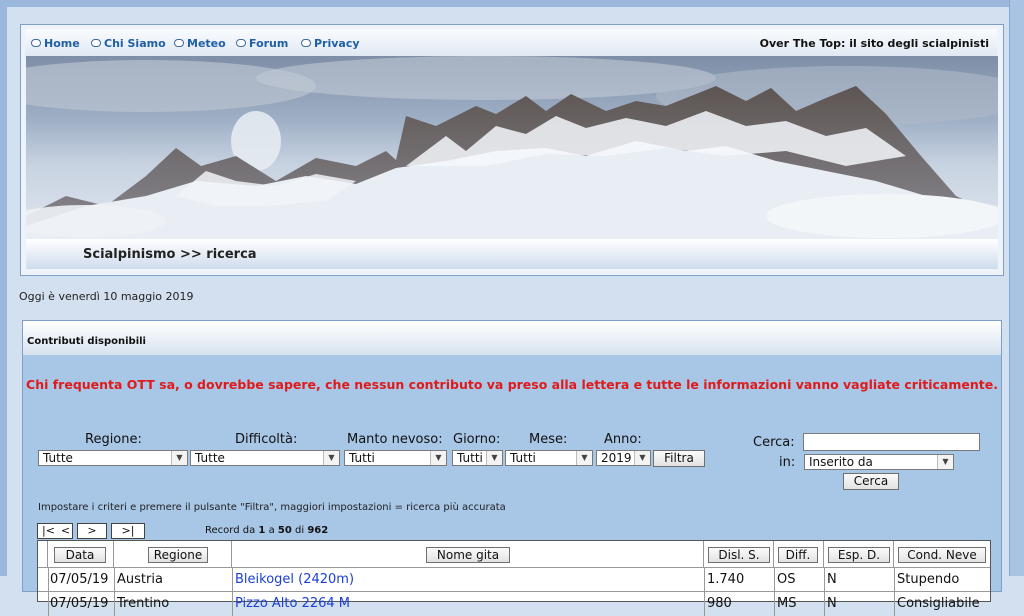 The height and width of the screenshot is (616, 1024). Describe the element at coordinates (200, 43) in the screenshot. I see `nav-meteo-link: Meteo` at that location.